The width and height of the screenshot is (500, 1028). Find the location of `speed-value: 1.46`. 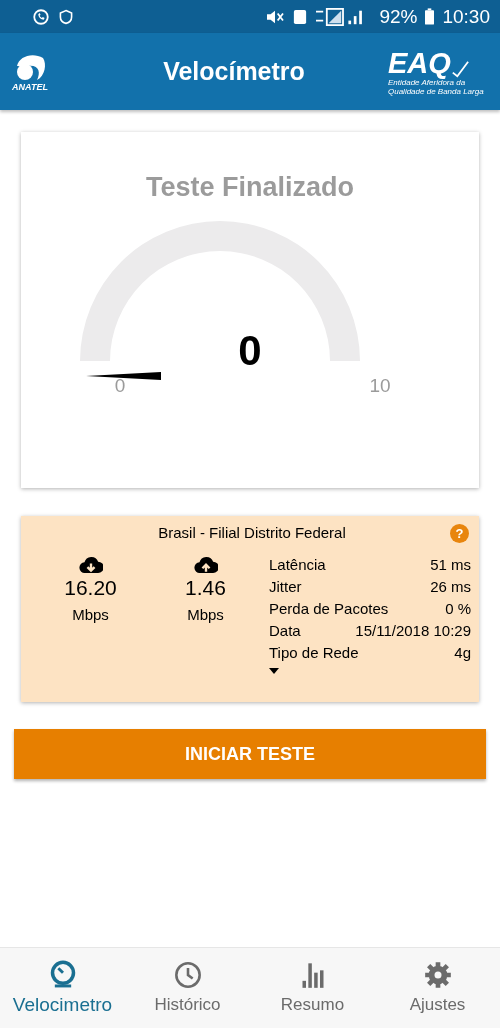

speed-value: 1.46 is located at coordinates (205, 588).